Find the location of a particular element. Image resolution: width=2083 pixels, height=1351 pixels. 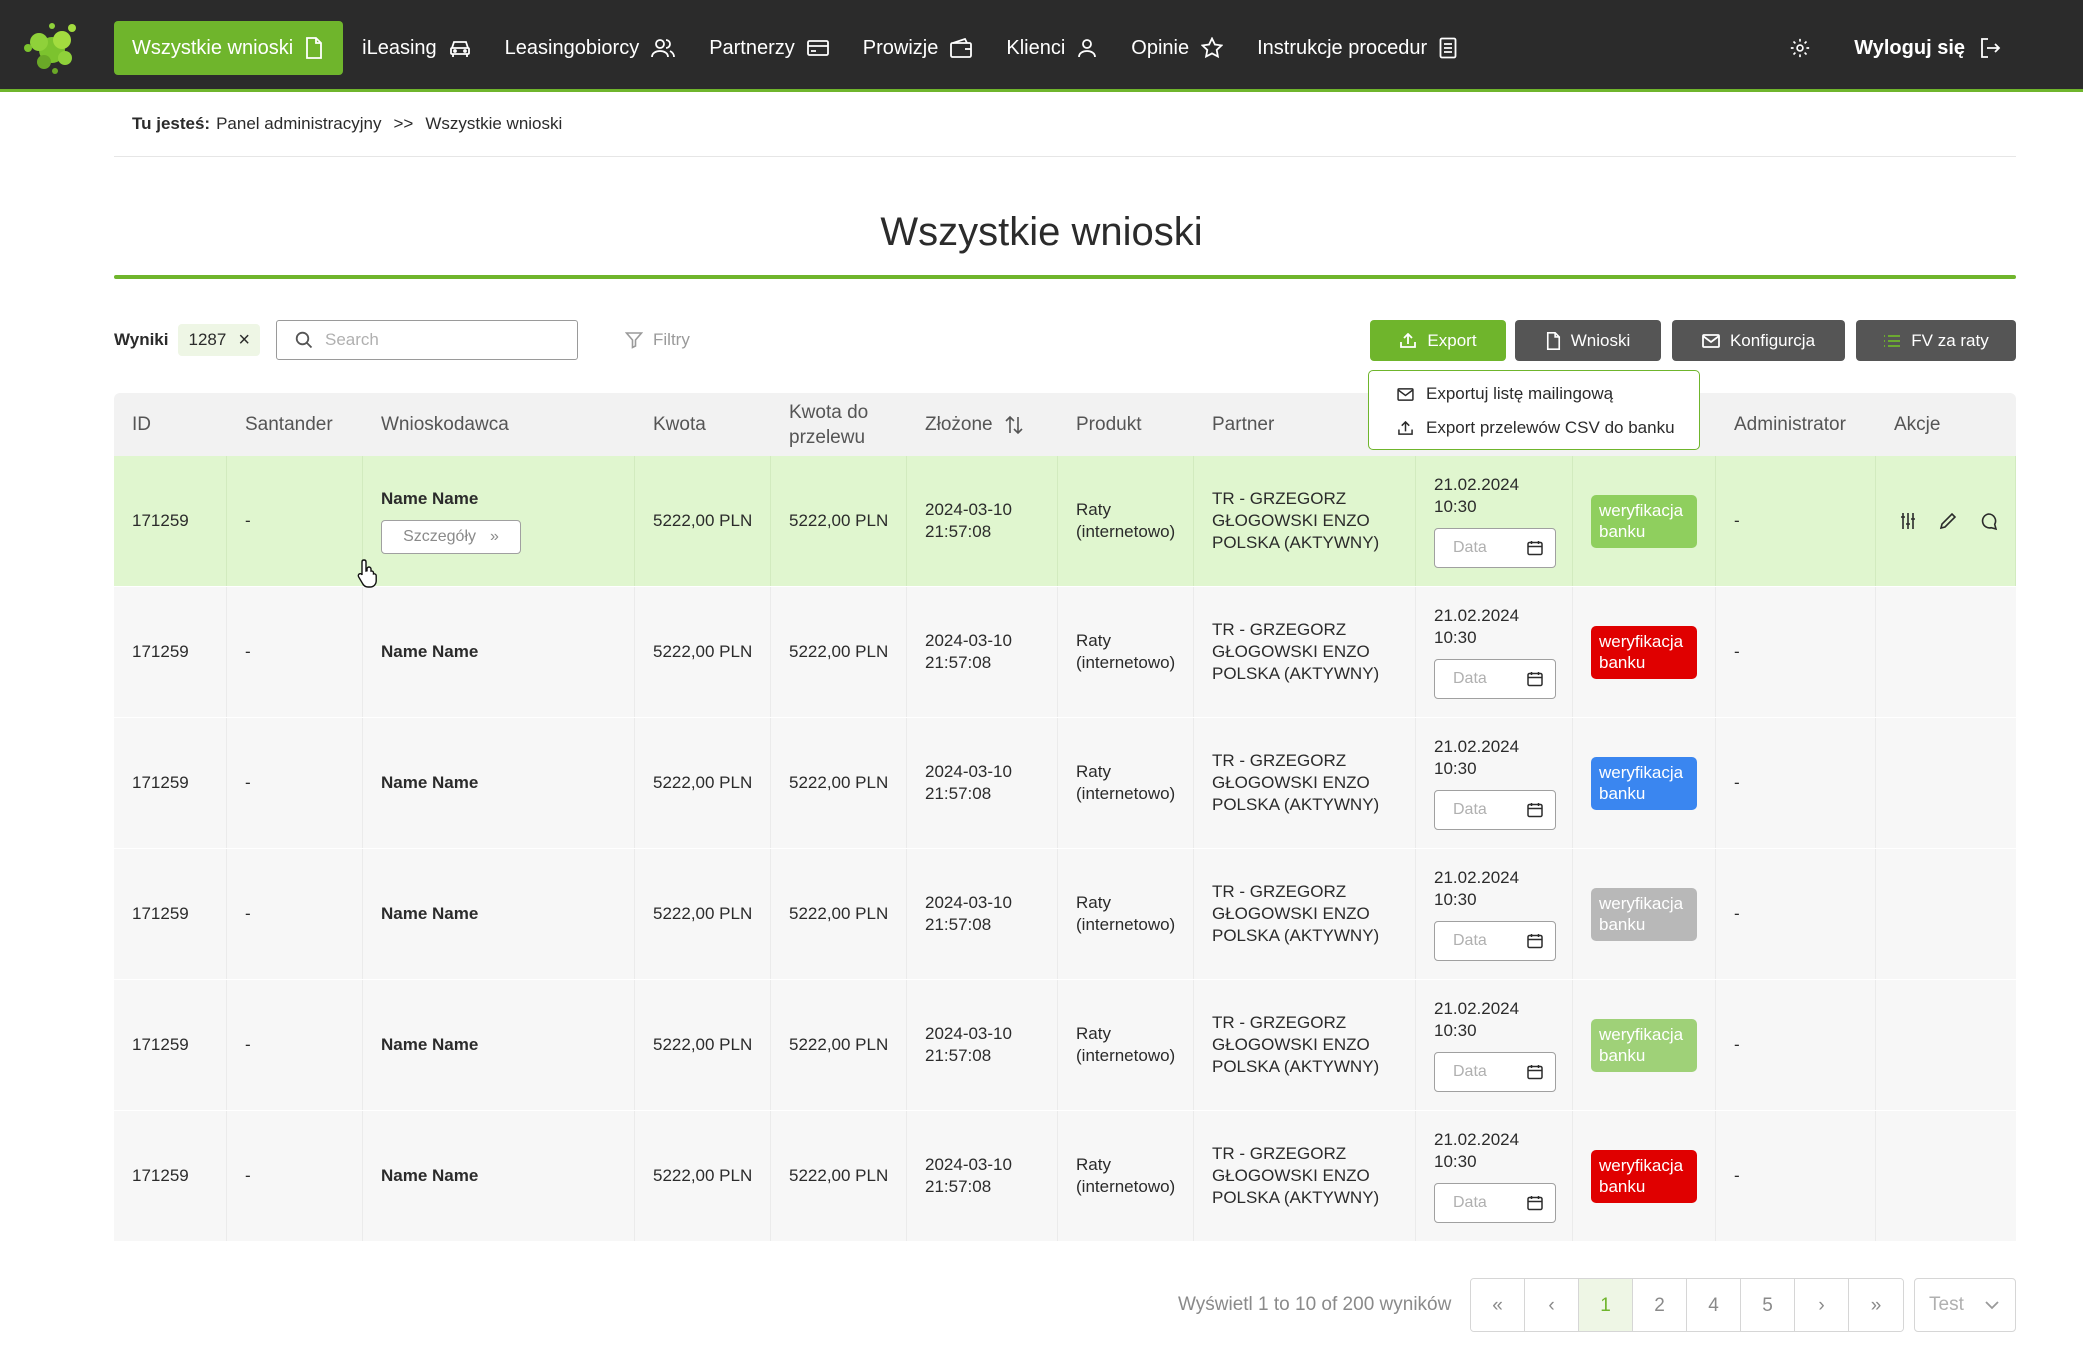

export-csv-transfers-item: Export przelewów CSV do banku is located at coordinates (1534, 428).